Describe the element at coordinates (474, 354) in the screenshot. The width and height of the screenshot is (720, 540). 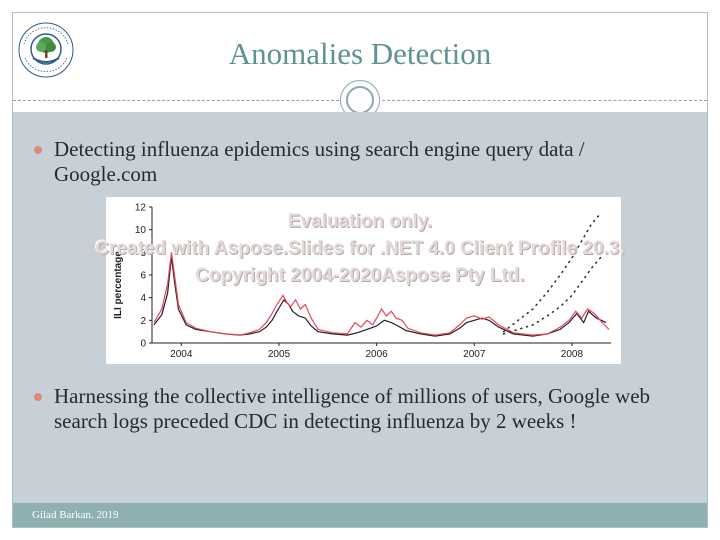
I see `x-tick-label: 2007` at that location.